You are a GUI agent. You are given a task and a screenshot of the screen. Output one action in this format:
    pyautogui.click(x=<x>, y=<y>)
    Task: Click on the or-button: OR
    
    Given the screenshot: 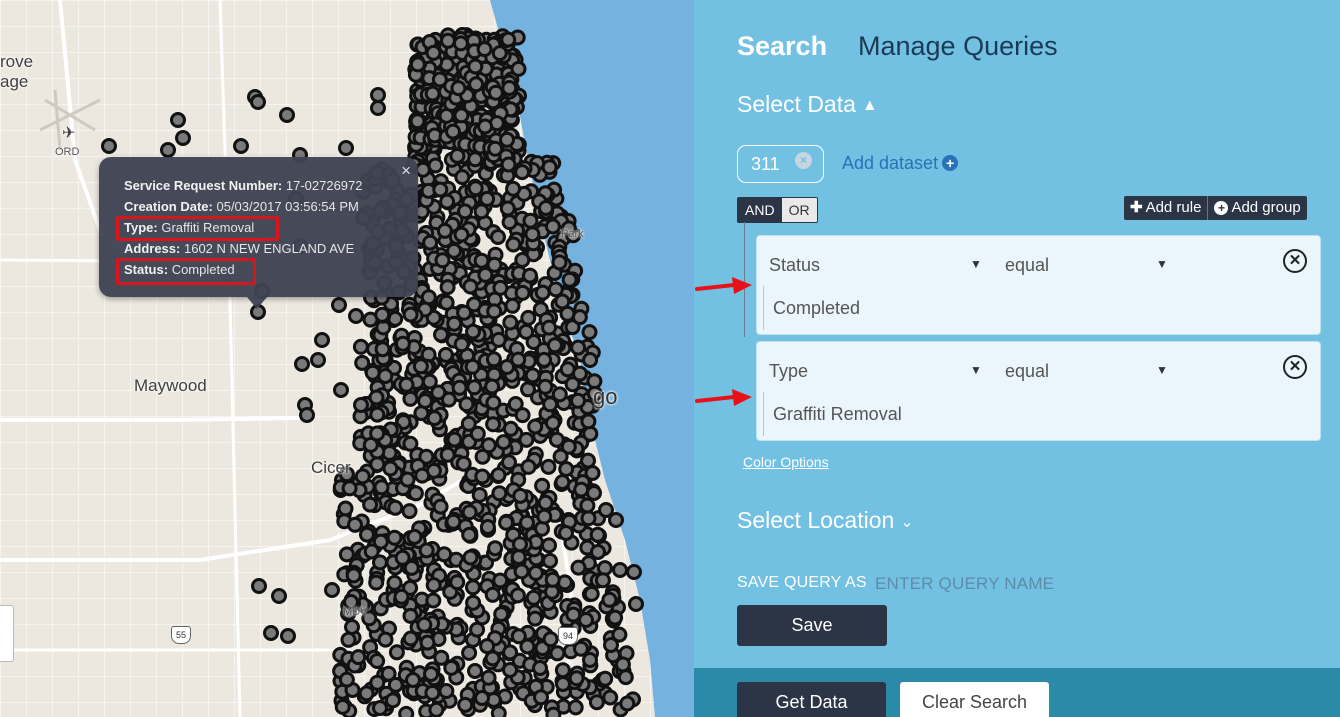 What is the action you would take?
    pyautogui.click(x=799, y=210)
    